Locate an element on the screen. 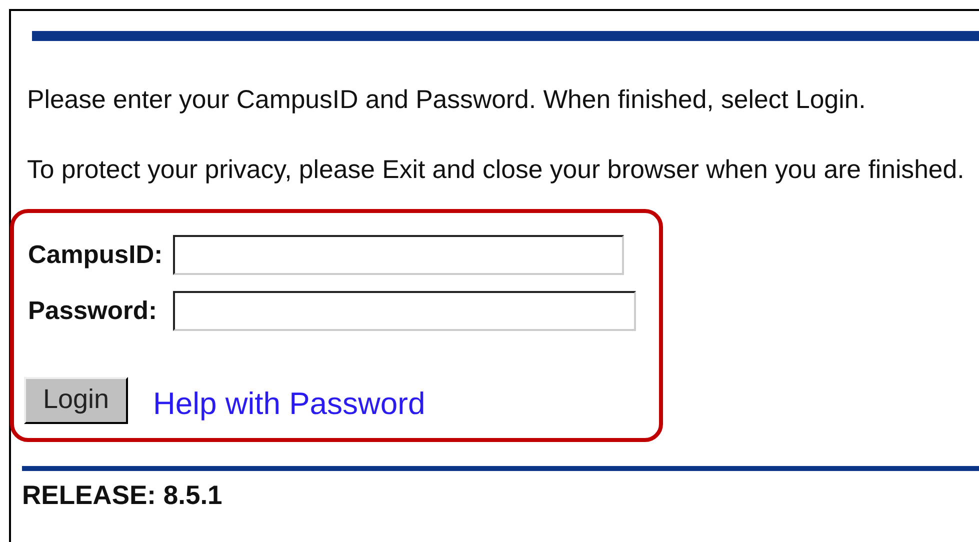  login-button: Login is located at coordinates (76, 400).